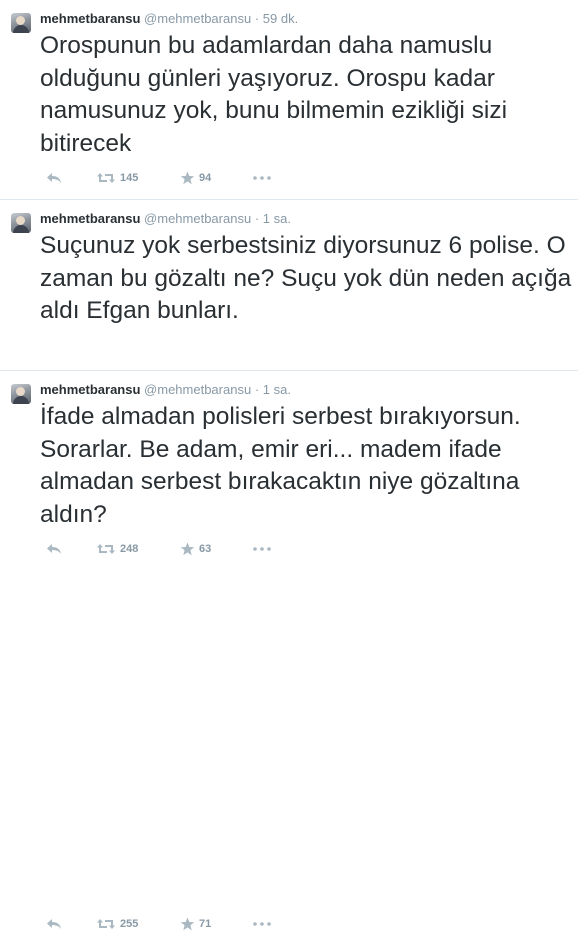 This screenshot has height=932, width=578. I want to click on retweet-button: 145, so click(117, 178).